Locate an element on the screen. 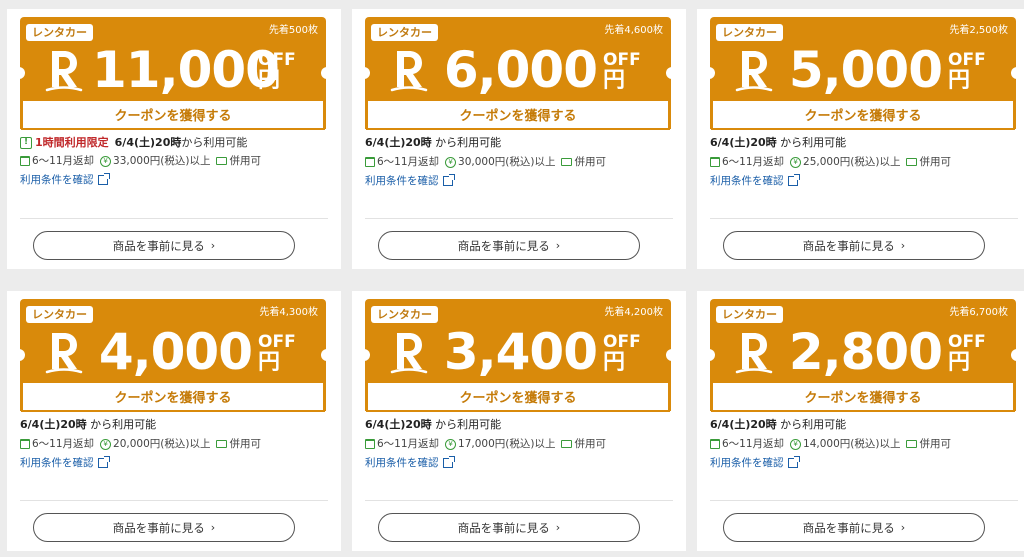 Image resolution: width=1024 pixels, height=557 pixels. discount-amount: 3,400 is located at coordinates (520, 352).